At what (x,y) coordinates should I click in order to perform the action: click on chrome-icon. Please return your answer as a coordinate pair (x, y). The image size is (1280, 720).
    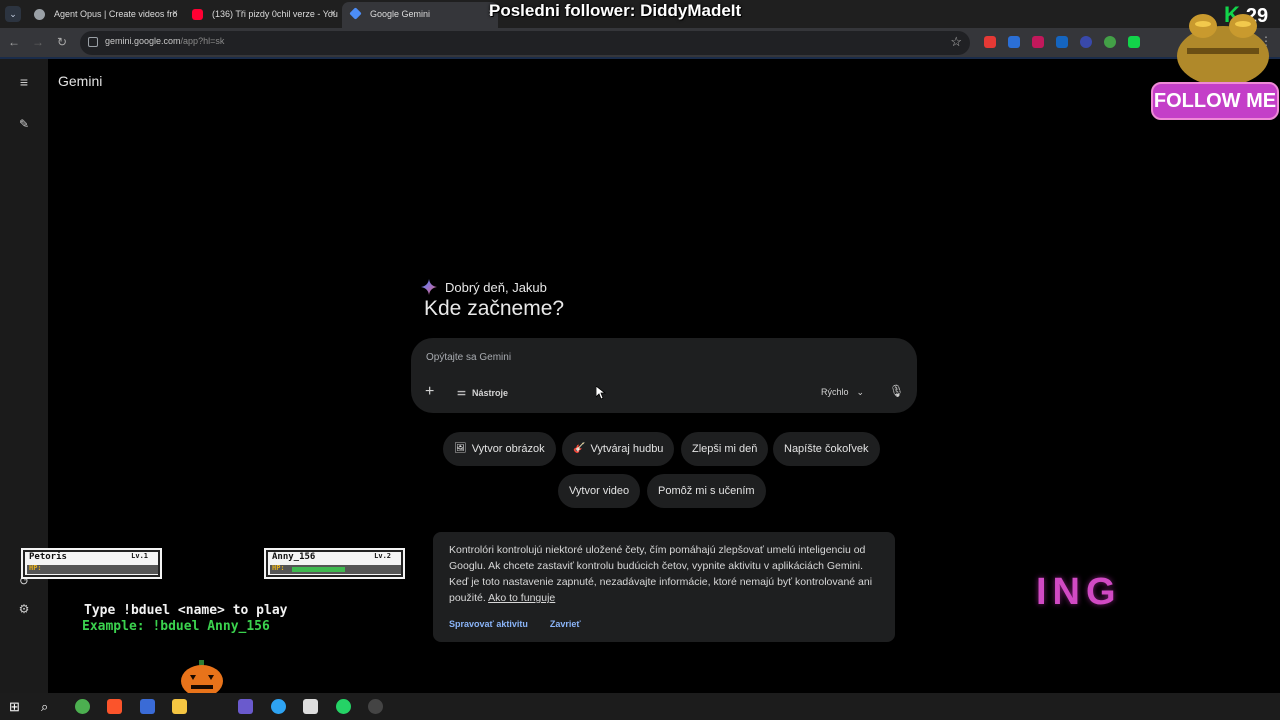
    Looking at the image, I should click on (82, 706).